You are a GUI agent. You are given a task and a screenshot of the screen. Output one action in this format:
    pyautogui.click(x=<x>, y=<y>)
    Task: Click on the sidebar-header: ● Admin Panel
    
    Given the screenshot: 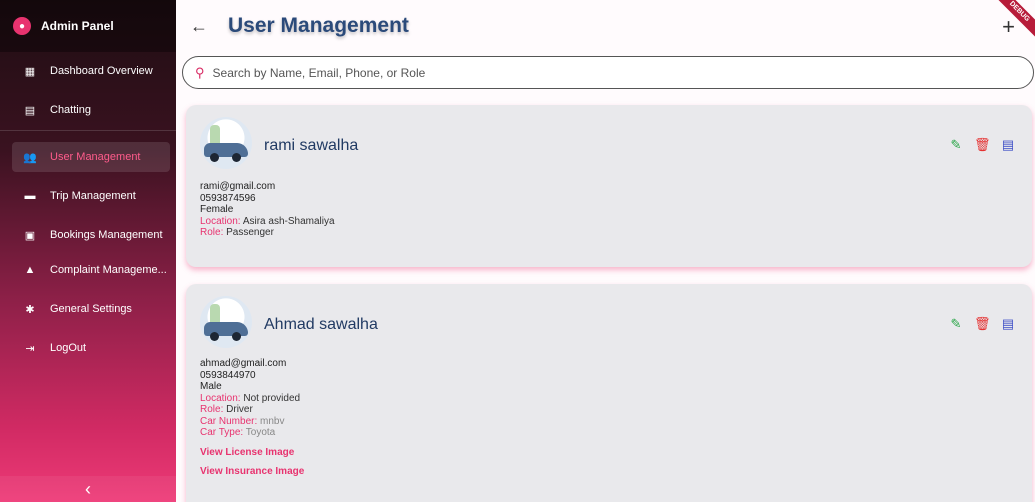 What is the action you would take?
    pyautogui.click(x=88, y=26)
    